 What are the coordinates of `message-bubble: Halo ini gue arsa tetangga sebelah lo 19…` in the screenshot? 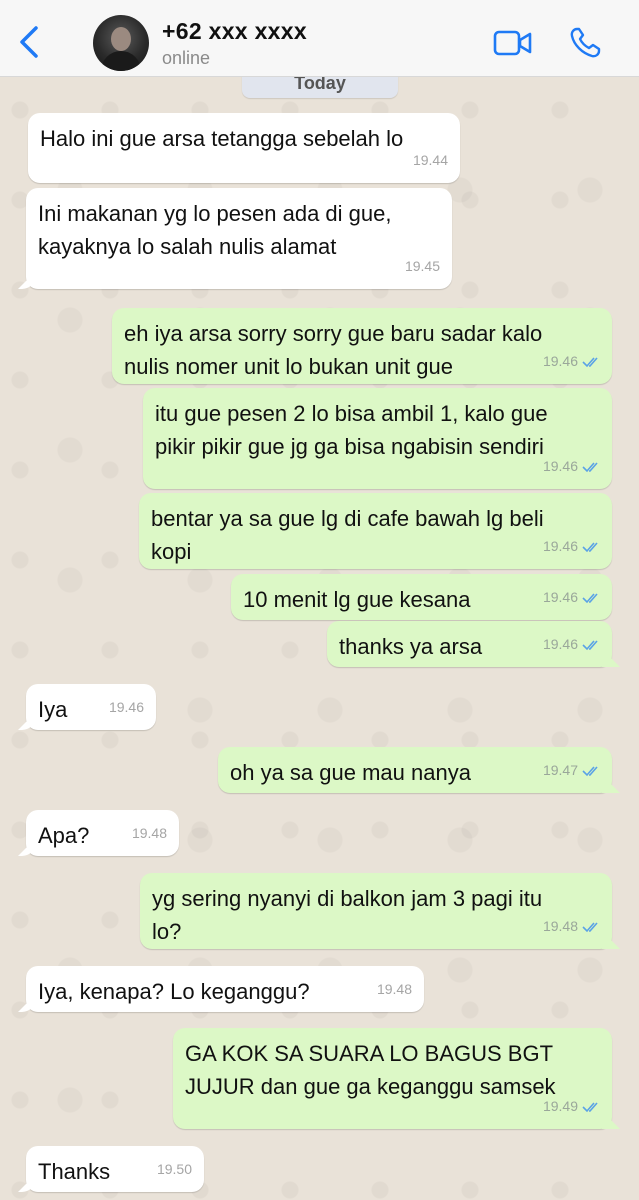 It's located at (244, 148).